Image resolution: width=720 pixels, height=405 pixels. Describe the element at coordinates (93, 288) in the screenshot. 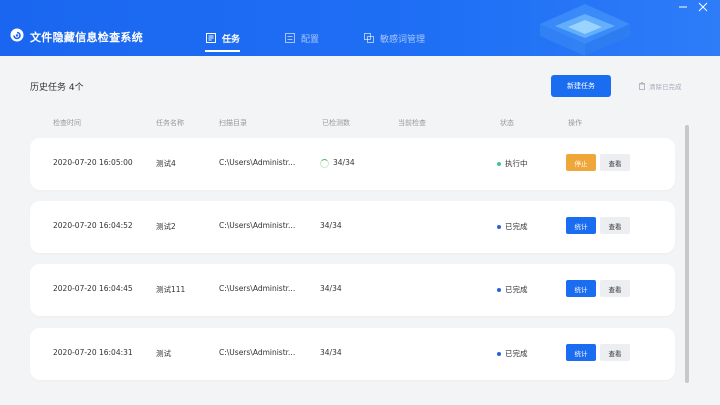

I see `row-time: 2020-07-20 16:04:45` at that location.